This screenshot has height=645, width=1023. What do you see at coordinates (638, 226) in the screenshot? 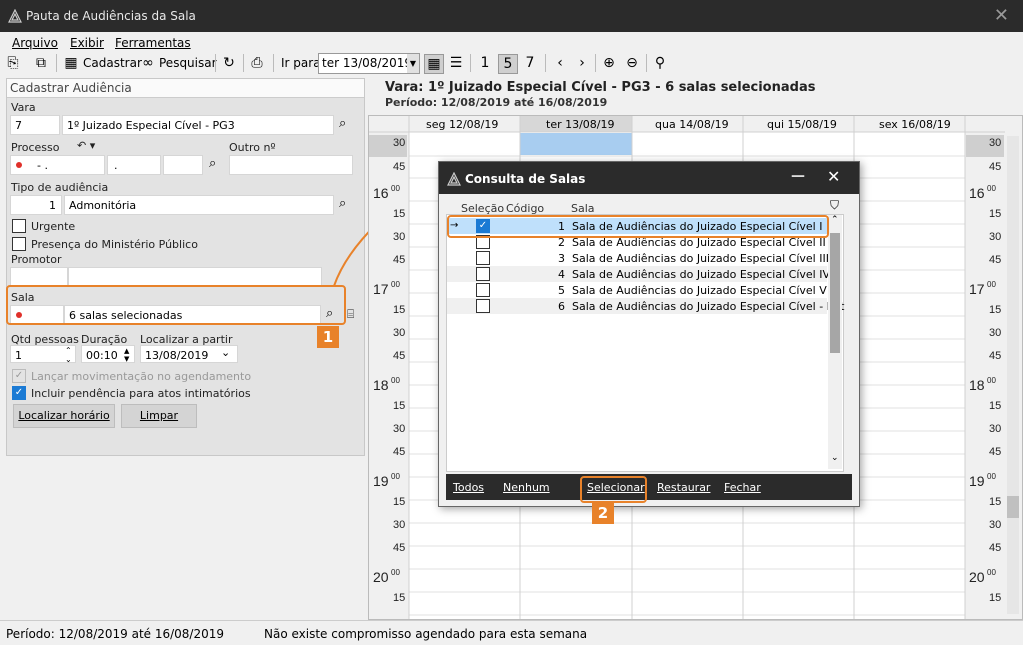
I see `highlight-row` at bounding box center [638, 226].